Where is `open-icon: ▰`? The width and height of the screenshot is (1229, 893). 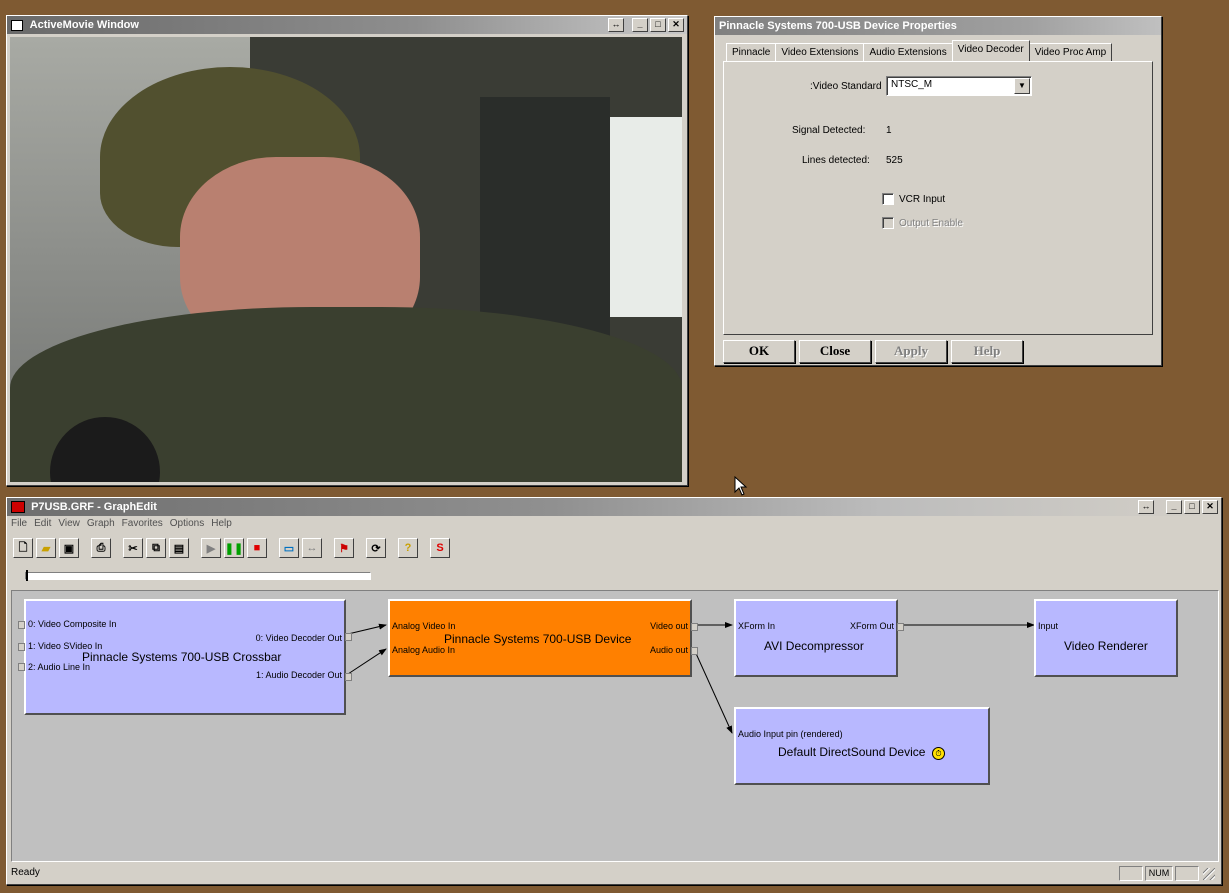
open-icon: ▰ is located at coordinates (46, 548).